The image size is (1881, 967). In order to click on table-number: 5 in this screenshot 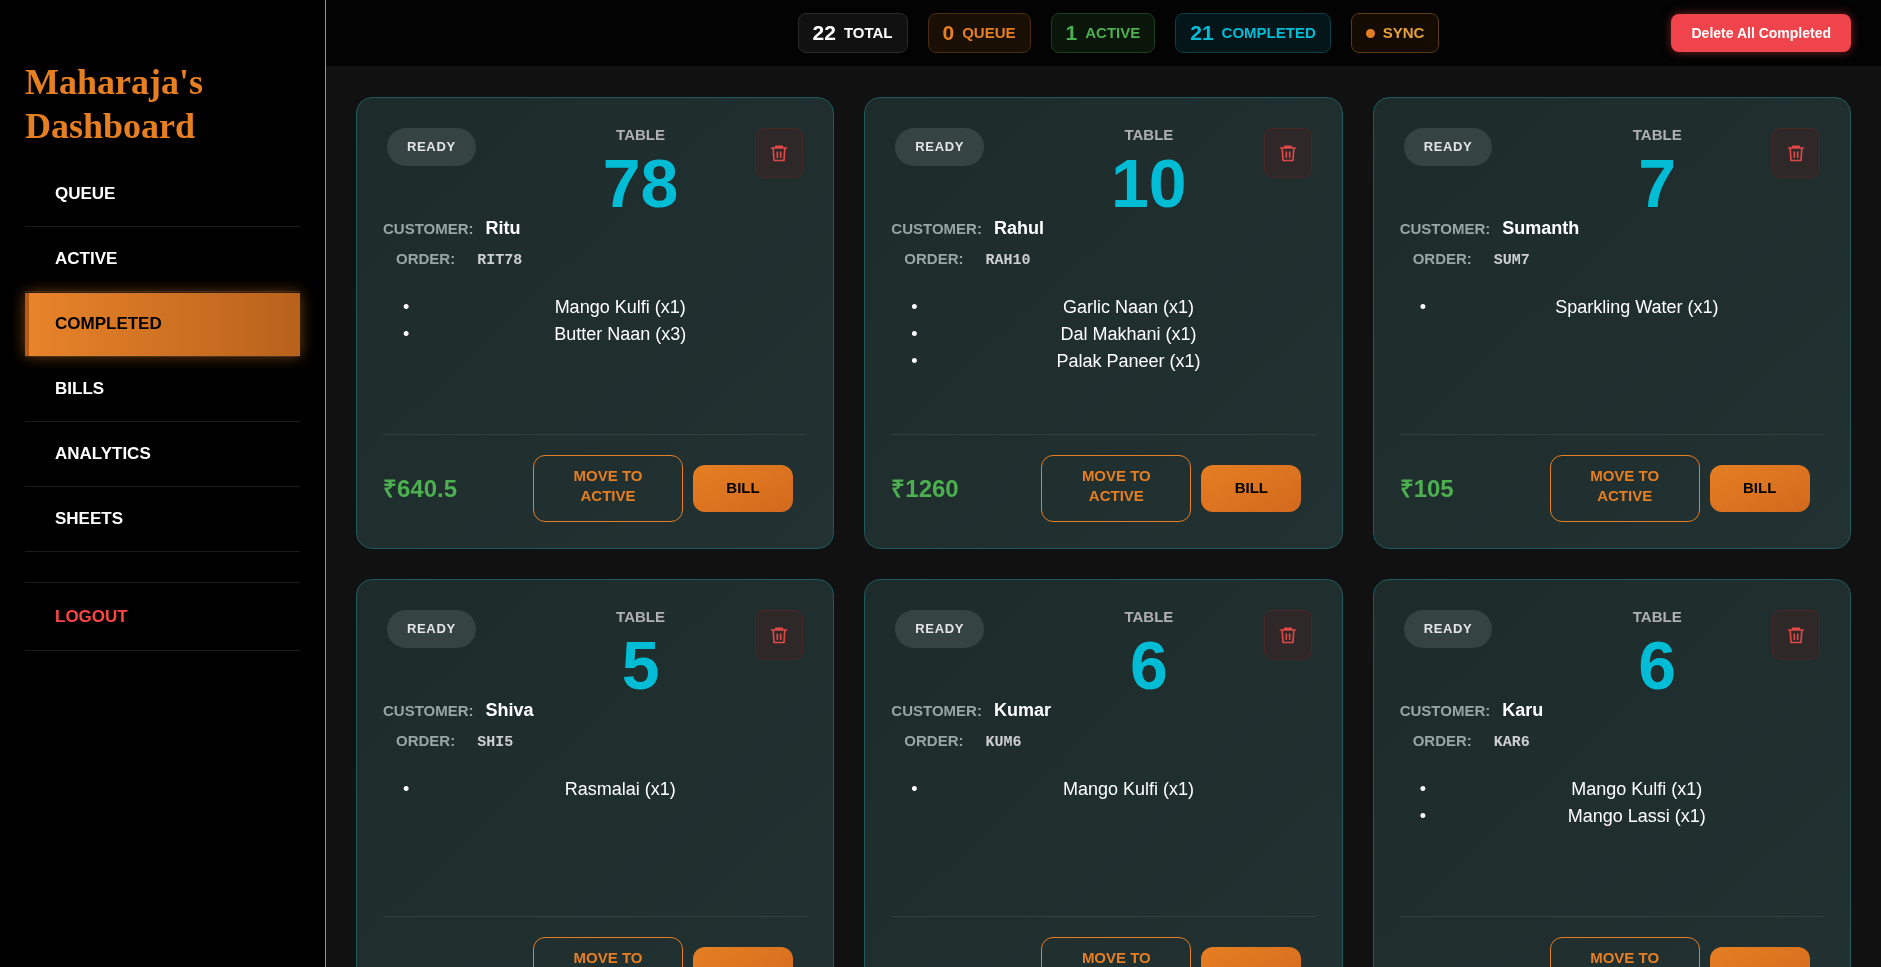, I will do `click(640, 664)`.